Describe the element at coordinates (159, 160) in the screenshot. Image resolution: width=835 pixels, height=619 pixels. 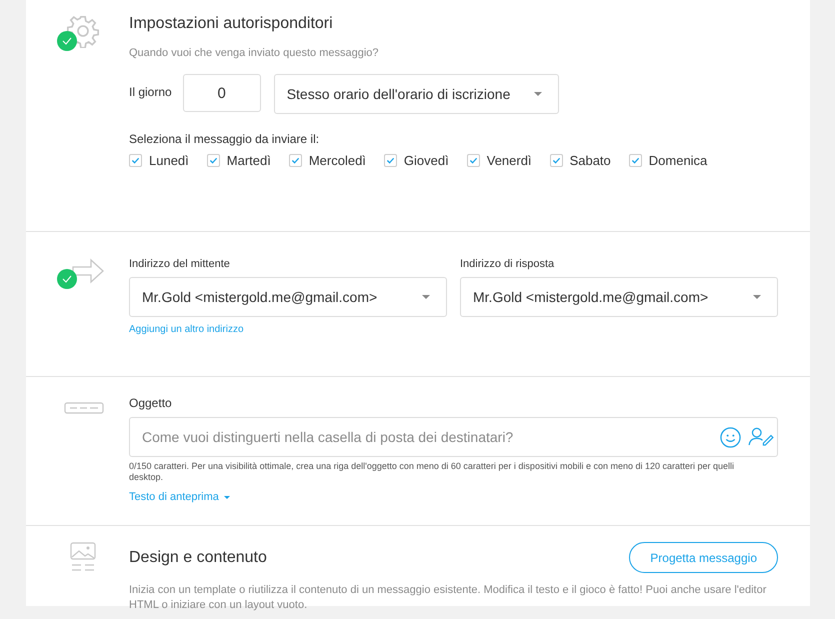
I see `day-checkbox: Lunedì` at that location.